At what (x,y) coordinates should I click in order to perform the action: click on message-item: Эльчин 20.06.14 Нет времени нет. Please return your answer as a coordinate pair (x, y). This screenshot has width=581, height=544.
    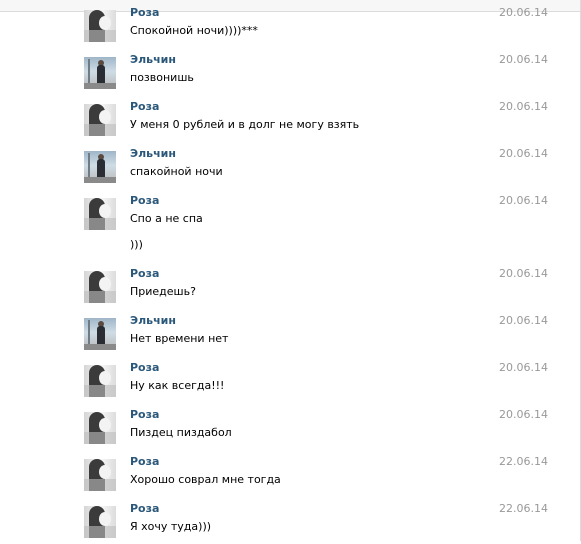
    Looking at the image, I should click on (290, 335).